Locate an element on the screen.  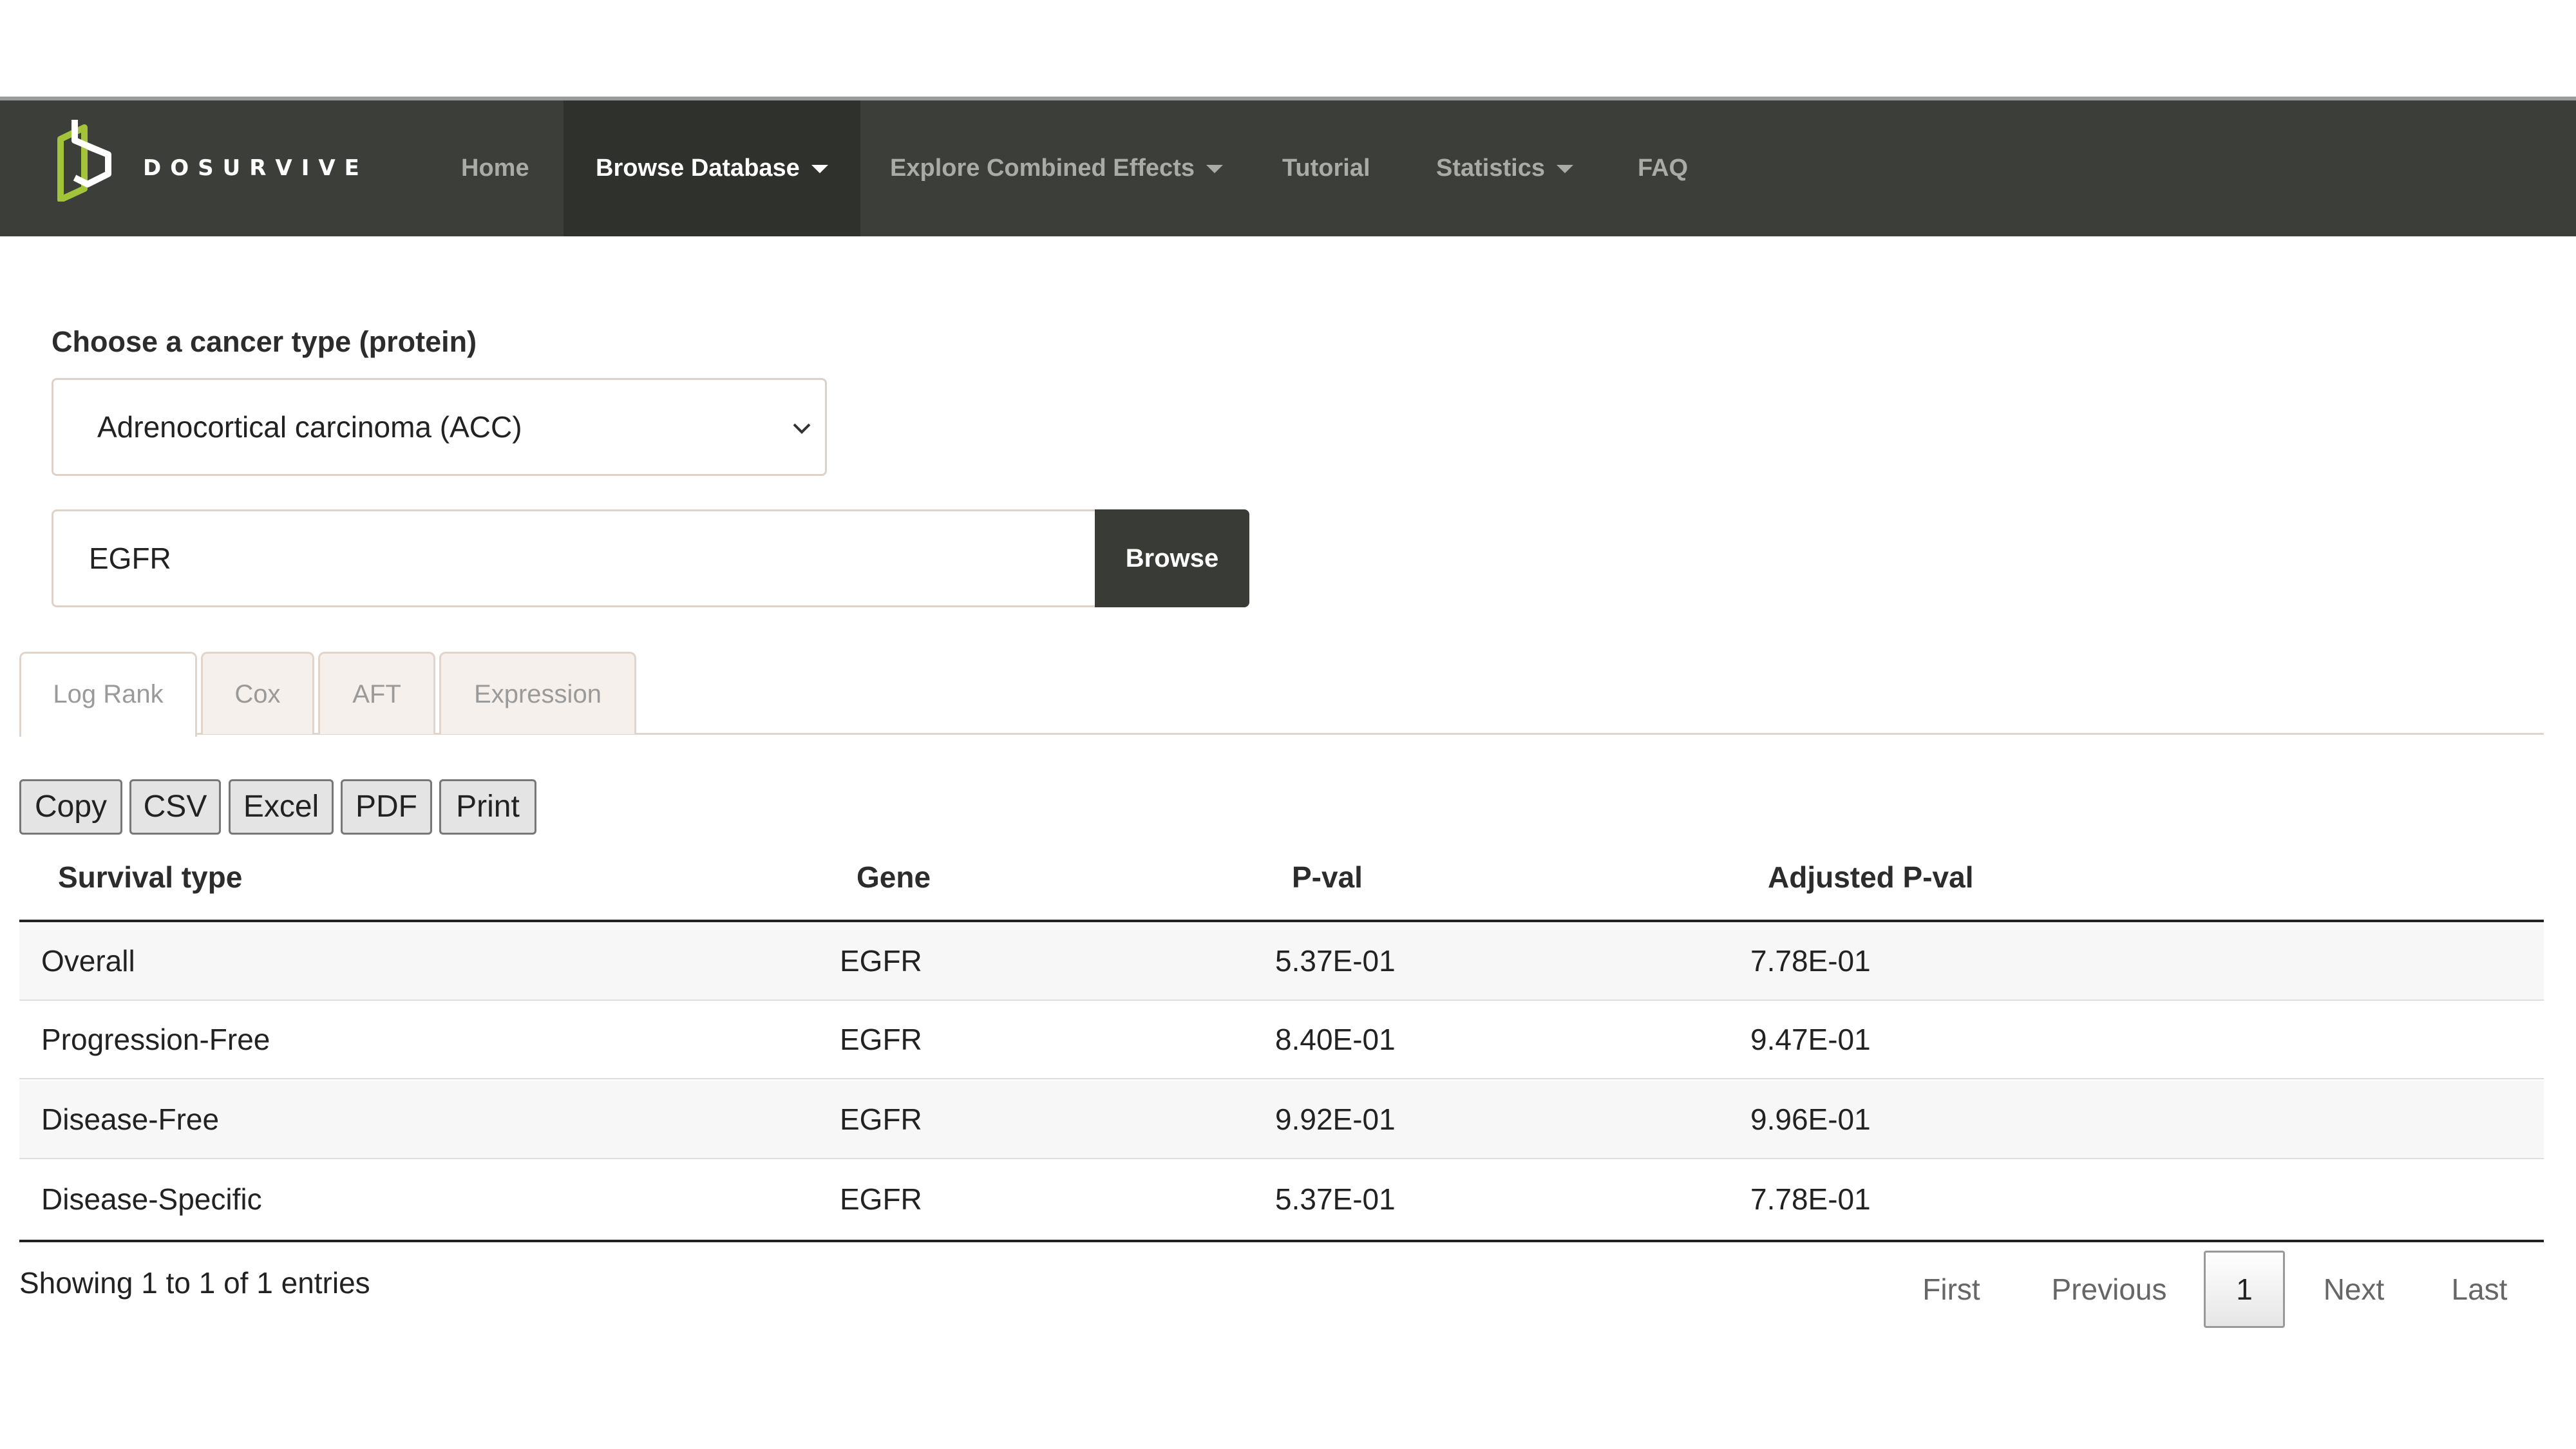
tab-log-rank: Log Rank is located at coordinates (108, 694).